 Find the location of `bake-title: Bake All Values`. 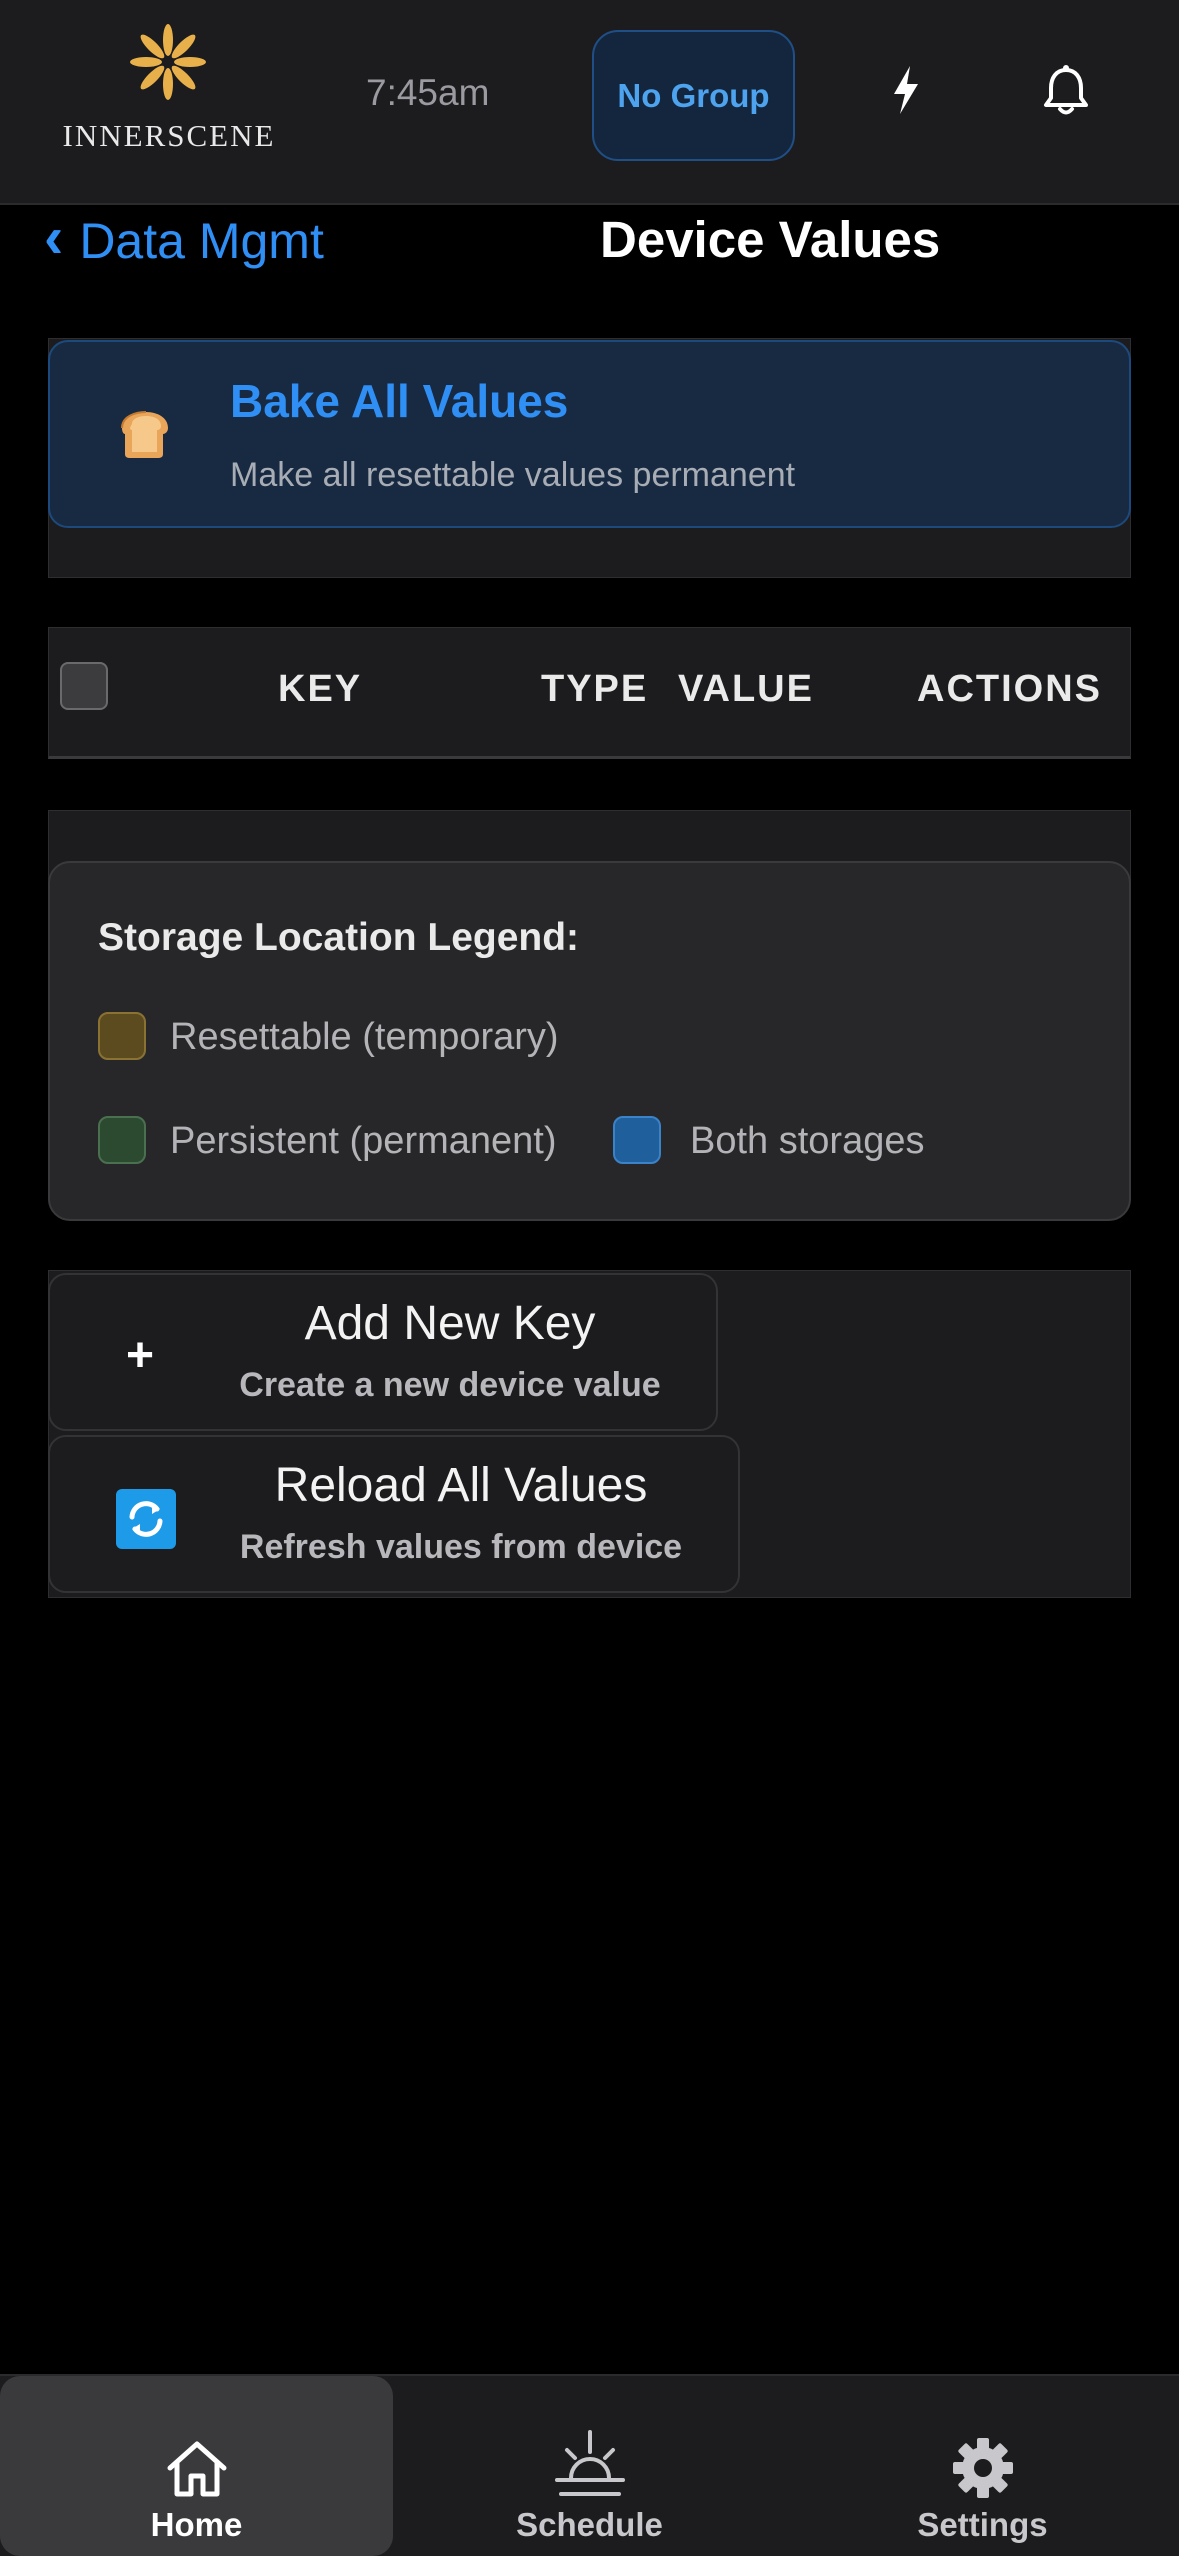

bake-title: Bake All Values is located at coordinates (399, 401).